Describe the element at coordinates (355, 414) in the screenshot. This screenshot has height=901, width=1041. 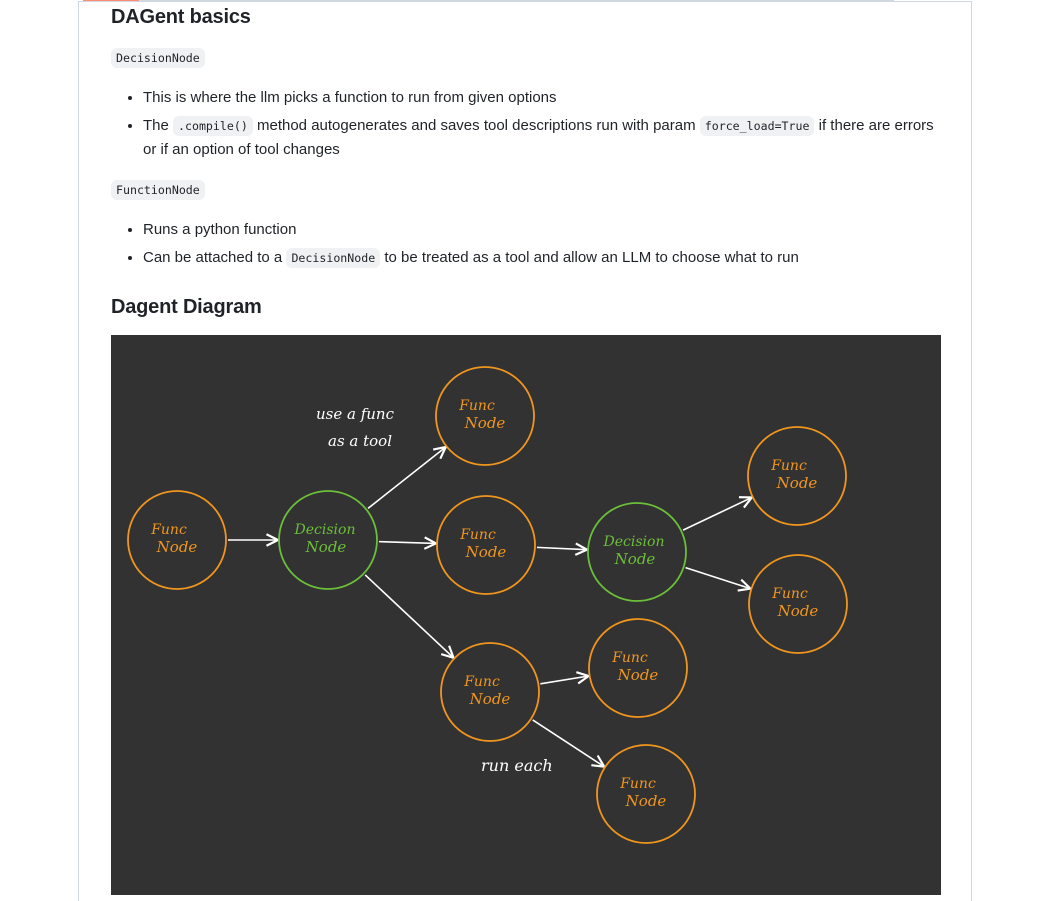
I see `annotation-use-func: use a func` at that location.